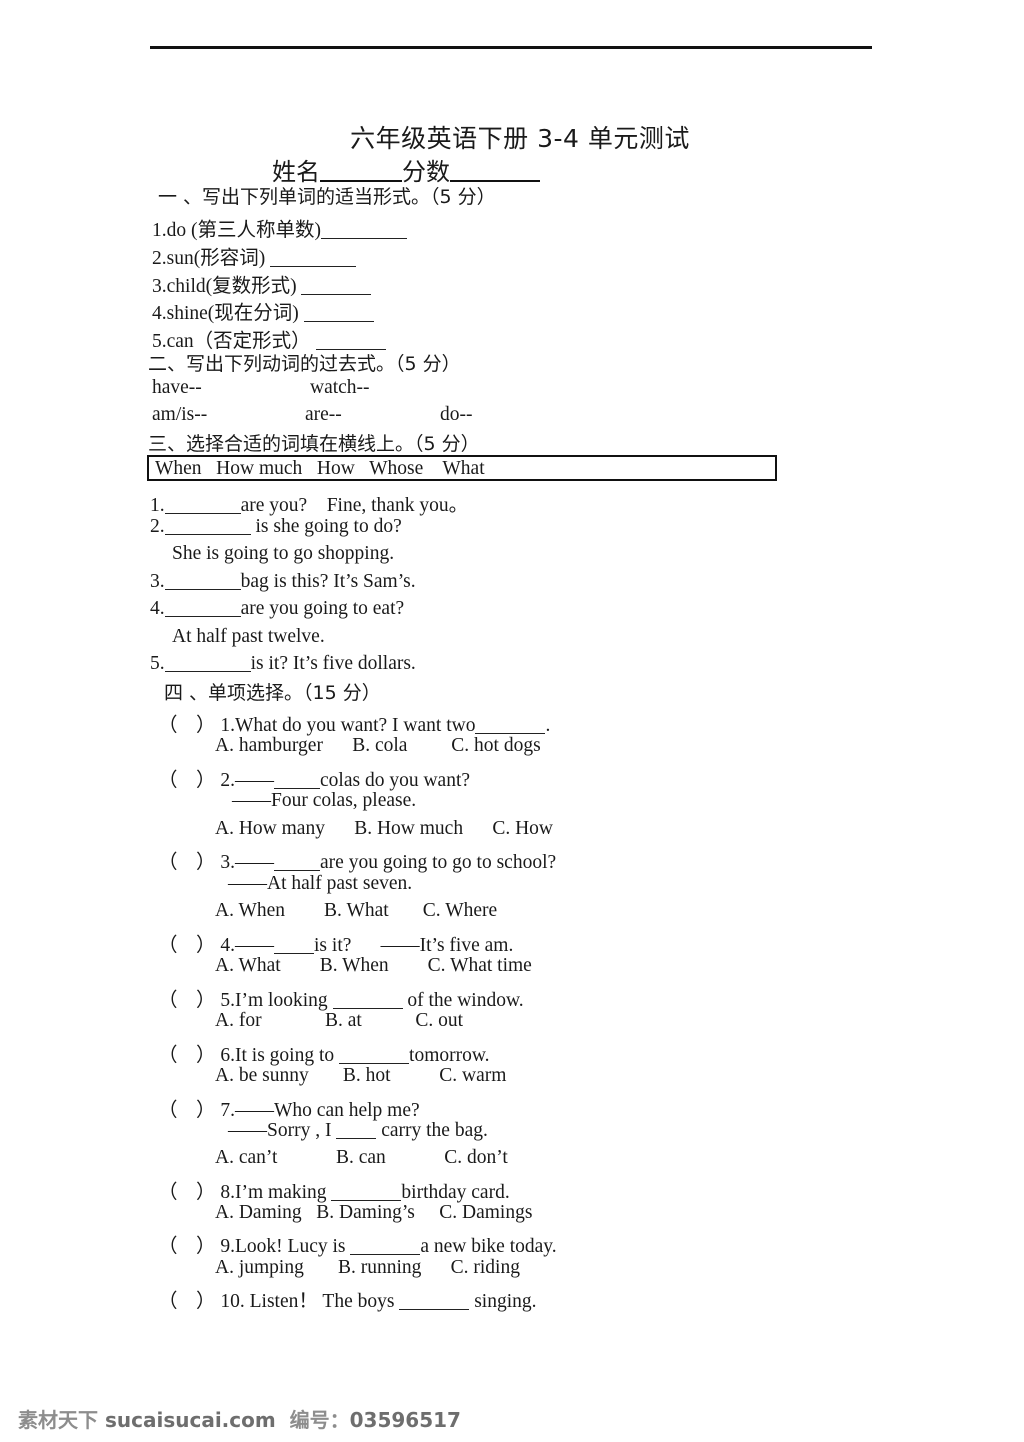 This screenshot has width=1024, height=1442. I want to click on question-1: （ ） 1.What do you want? I want two., so click(354, 722).